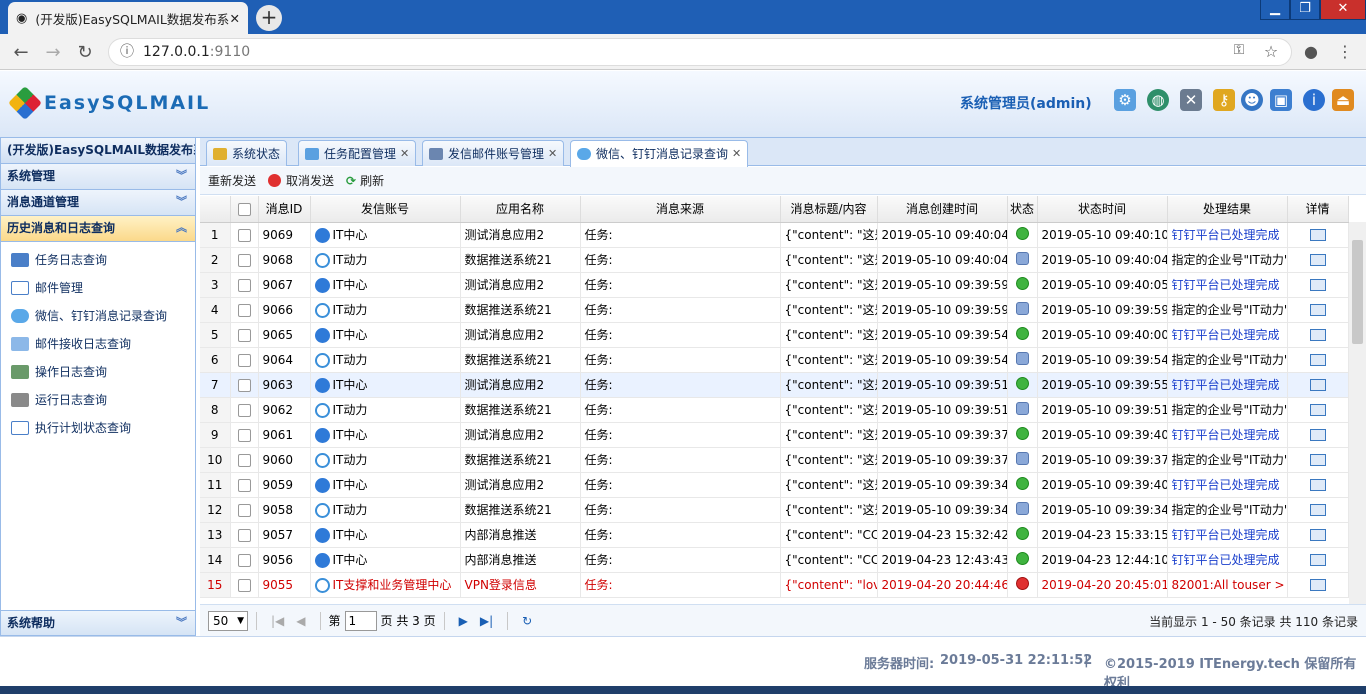  I want to click on col-header-id: 消息ID, so click(284, 209).